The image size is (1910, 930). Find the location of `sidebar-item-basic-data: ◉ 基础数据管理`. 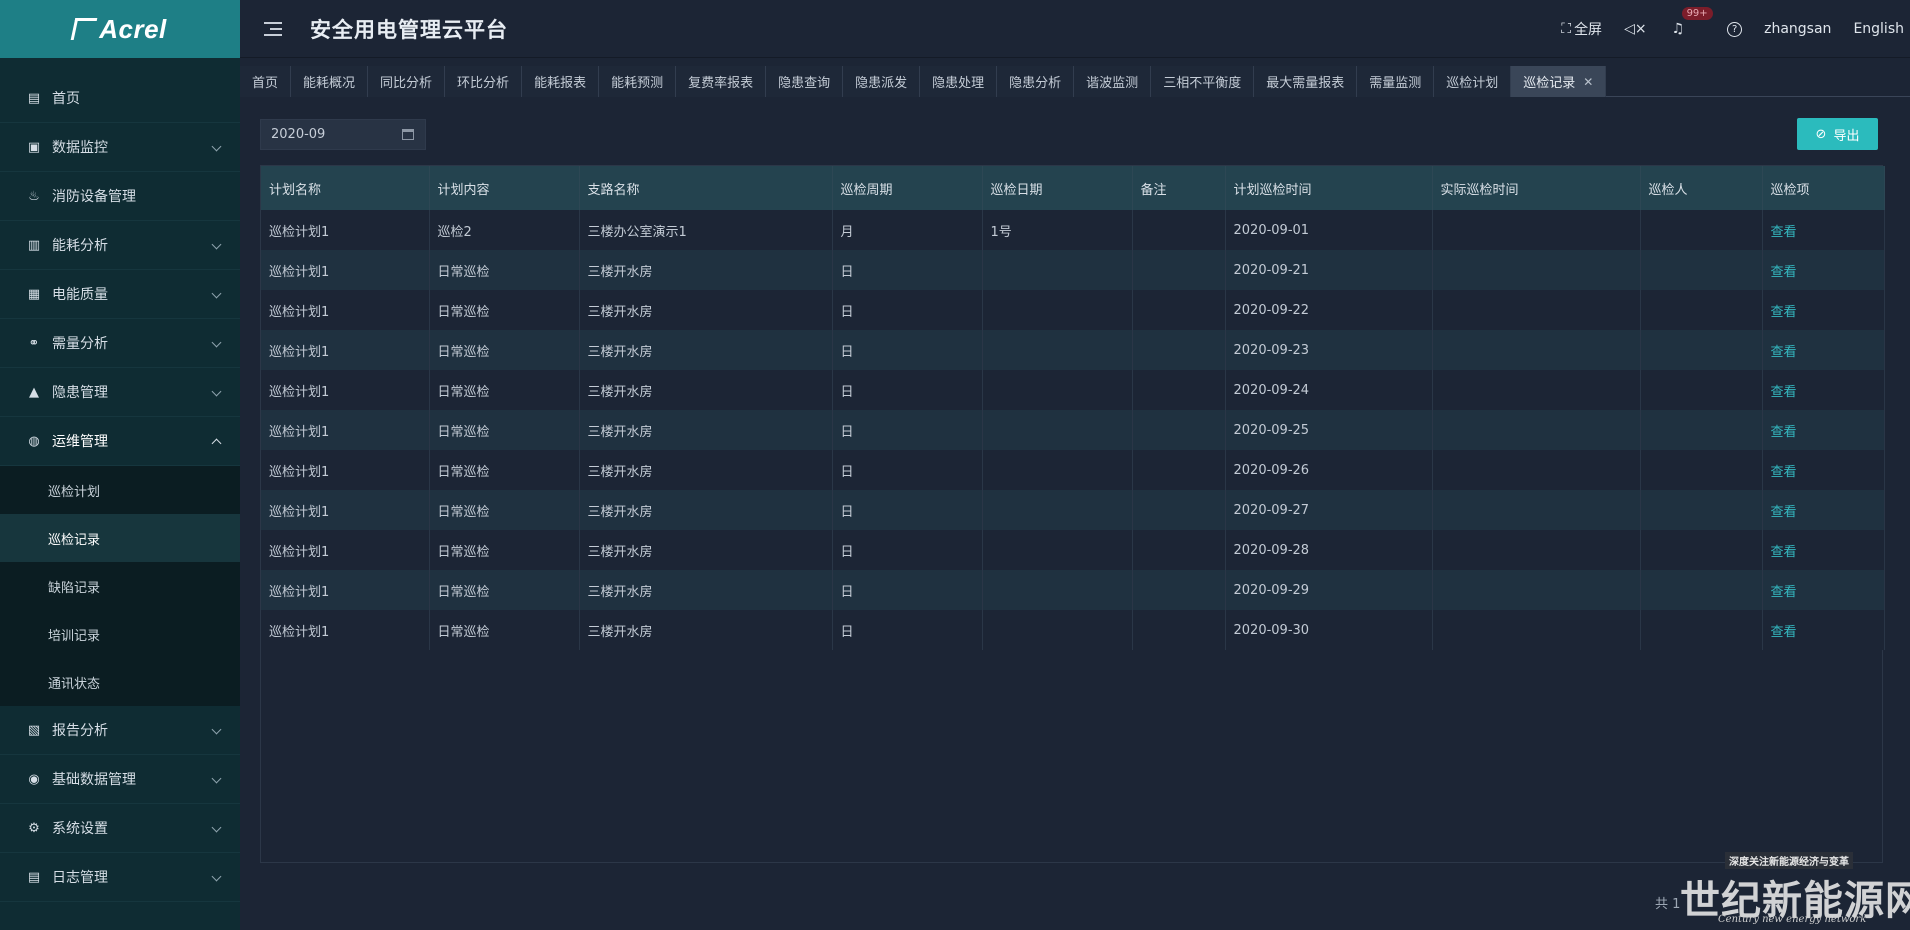

sidebar-item-basic-data: ◉ 基础数据管理 is located at coordinates (120, 779).